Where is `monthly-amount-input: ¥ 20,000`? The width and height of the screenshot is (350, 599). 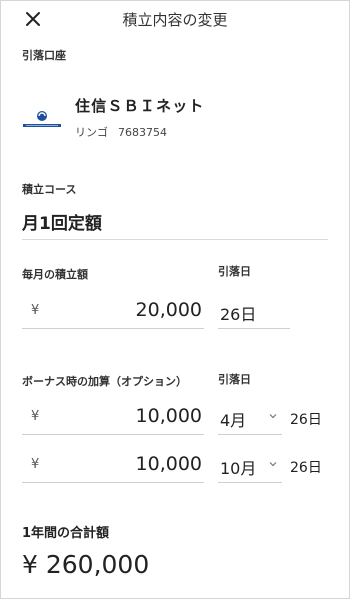
monthly-amount-input: ¥ 20,000 is located at coordinates (113, 312).